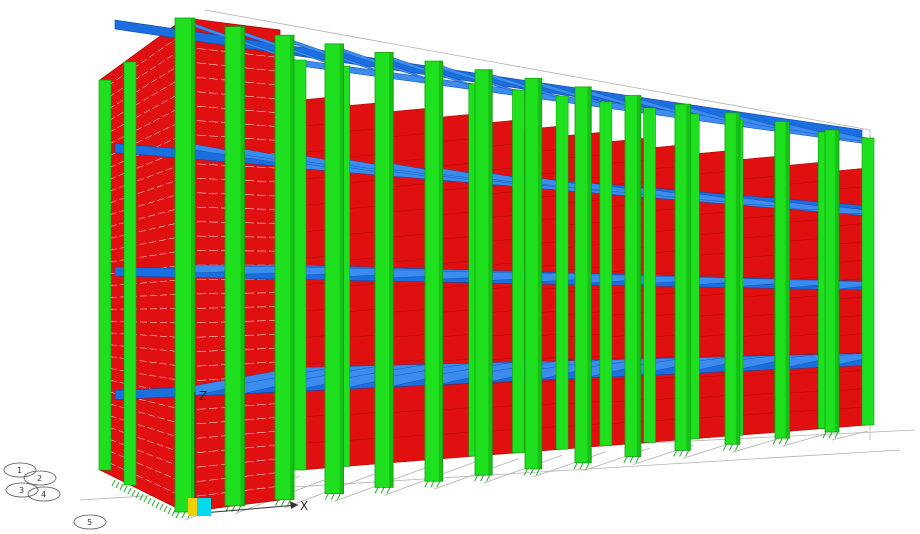 Image resolution: width=920 pixels, height=534 pixels. What do you see at coordinates (304, 506) in the screenshot?
I see `x-axis-label: X` at bounding box center [304, 506].